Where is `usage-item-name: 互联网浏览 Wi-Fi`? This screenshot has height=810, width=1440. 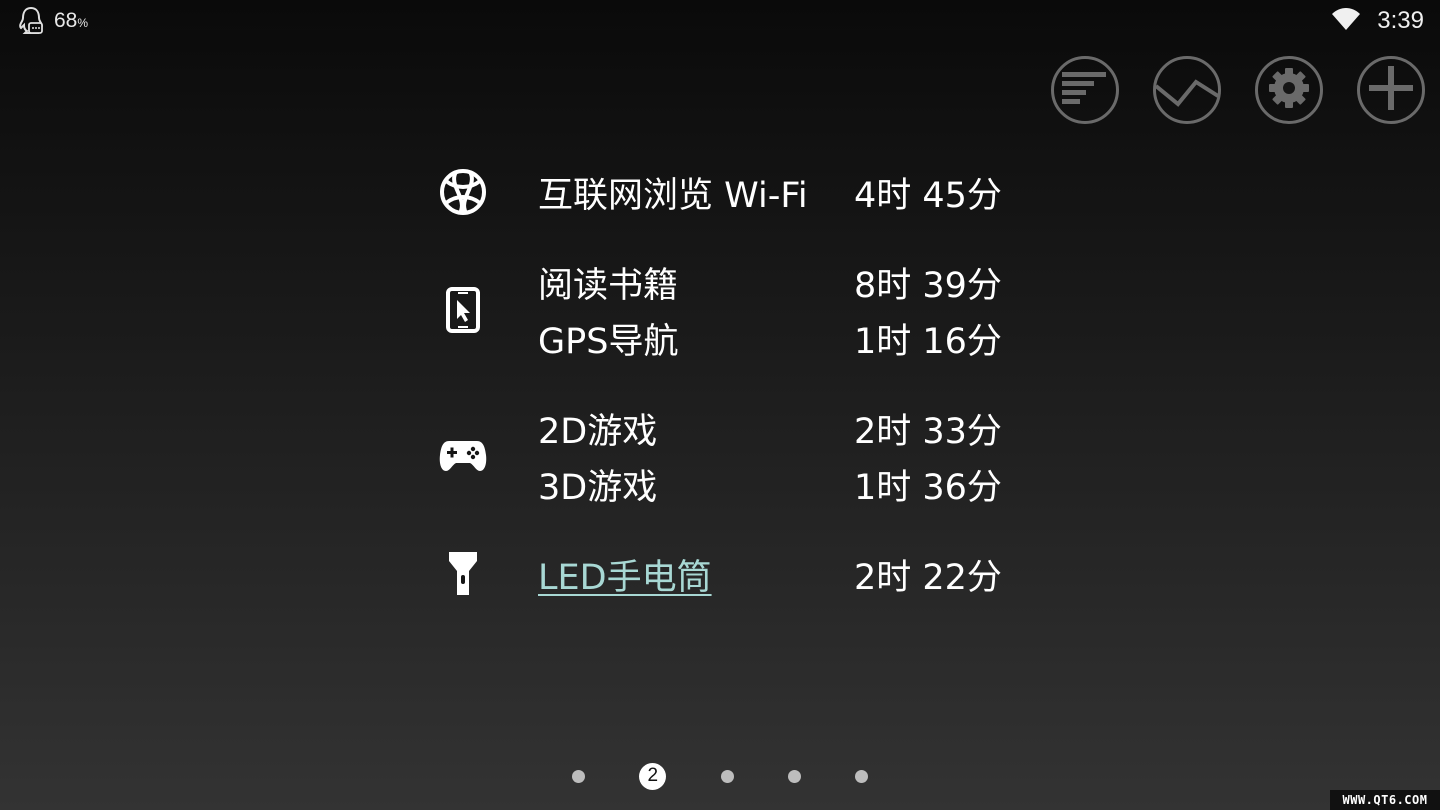
usage-item-name: 互联网浏览 Wi-Fi is located at coordinates (673, 195).